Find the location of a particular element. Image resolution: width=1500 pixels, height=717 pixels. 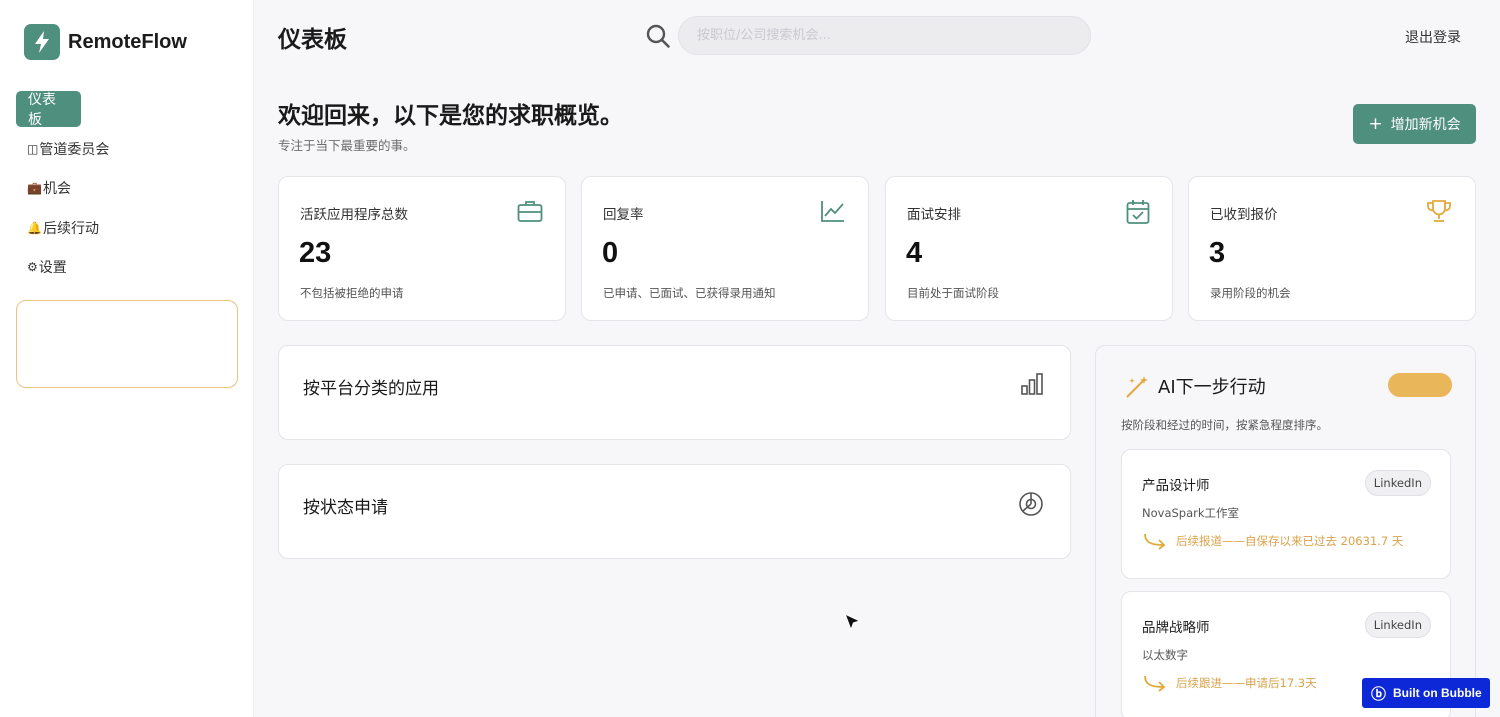

briefcase-icon is located at coordinates (530, 213).